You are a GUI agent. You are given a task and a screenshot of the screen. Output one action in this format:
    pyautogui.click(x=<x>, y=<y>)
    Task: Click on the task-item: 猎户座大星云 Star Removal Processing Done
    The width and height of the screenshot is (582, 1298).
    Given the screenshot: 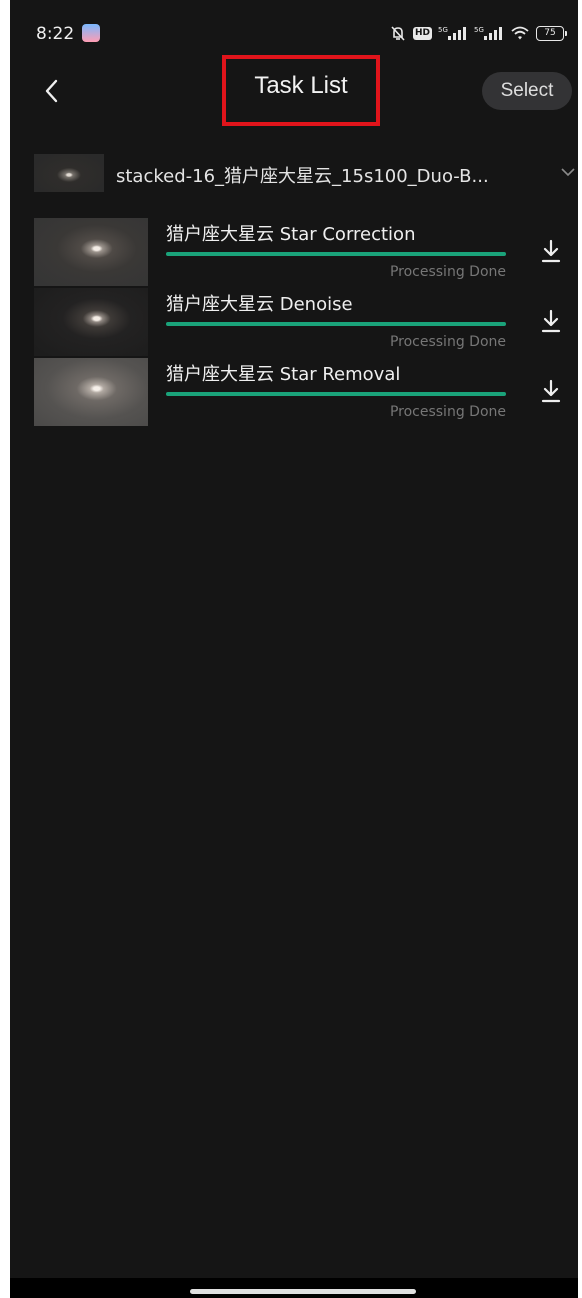 What is the action you would take?
    pyautogui.click(x=305, y=392)
    